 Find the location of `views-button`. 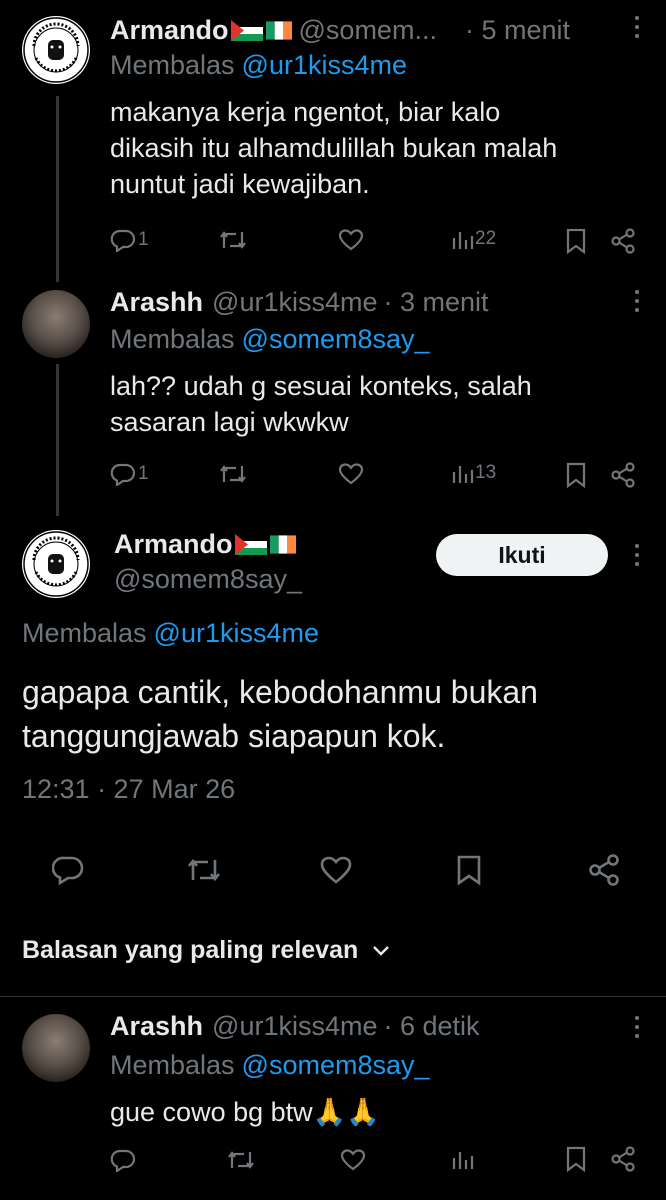

views-button is located at coordinates (463, 1159).